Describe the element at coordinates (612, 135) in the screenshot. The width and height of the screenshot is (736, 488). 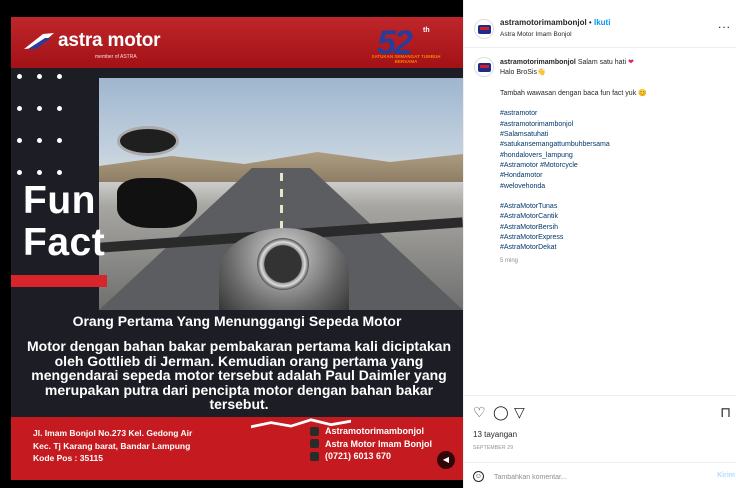
I see `hashtag-link: #Salamsatuhati` at that location.